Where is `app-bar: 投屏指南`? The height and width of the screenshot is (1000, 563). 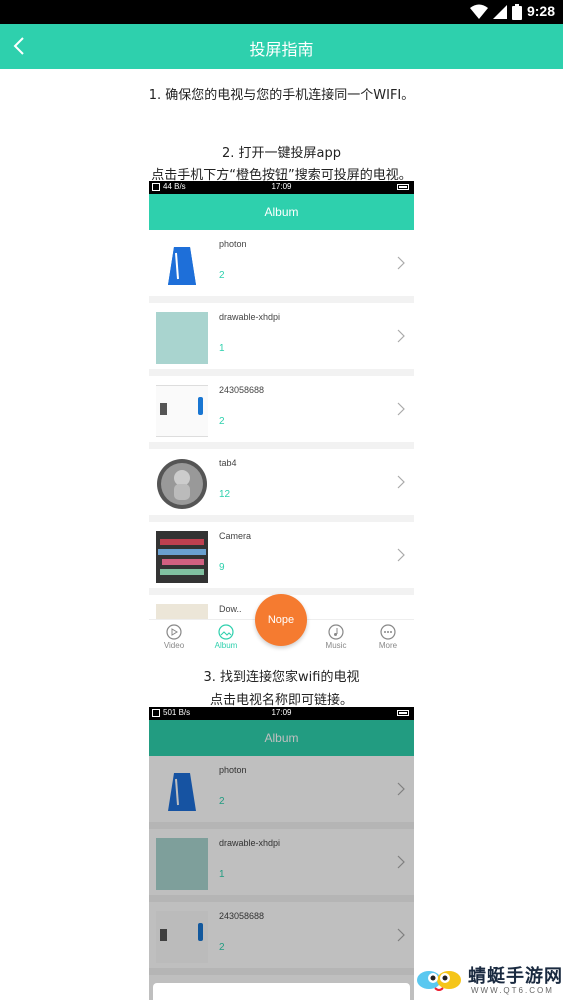
app-bar: 投屏指南 is located at coordinates (281, 46).